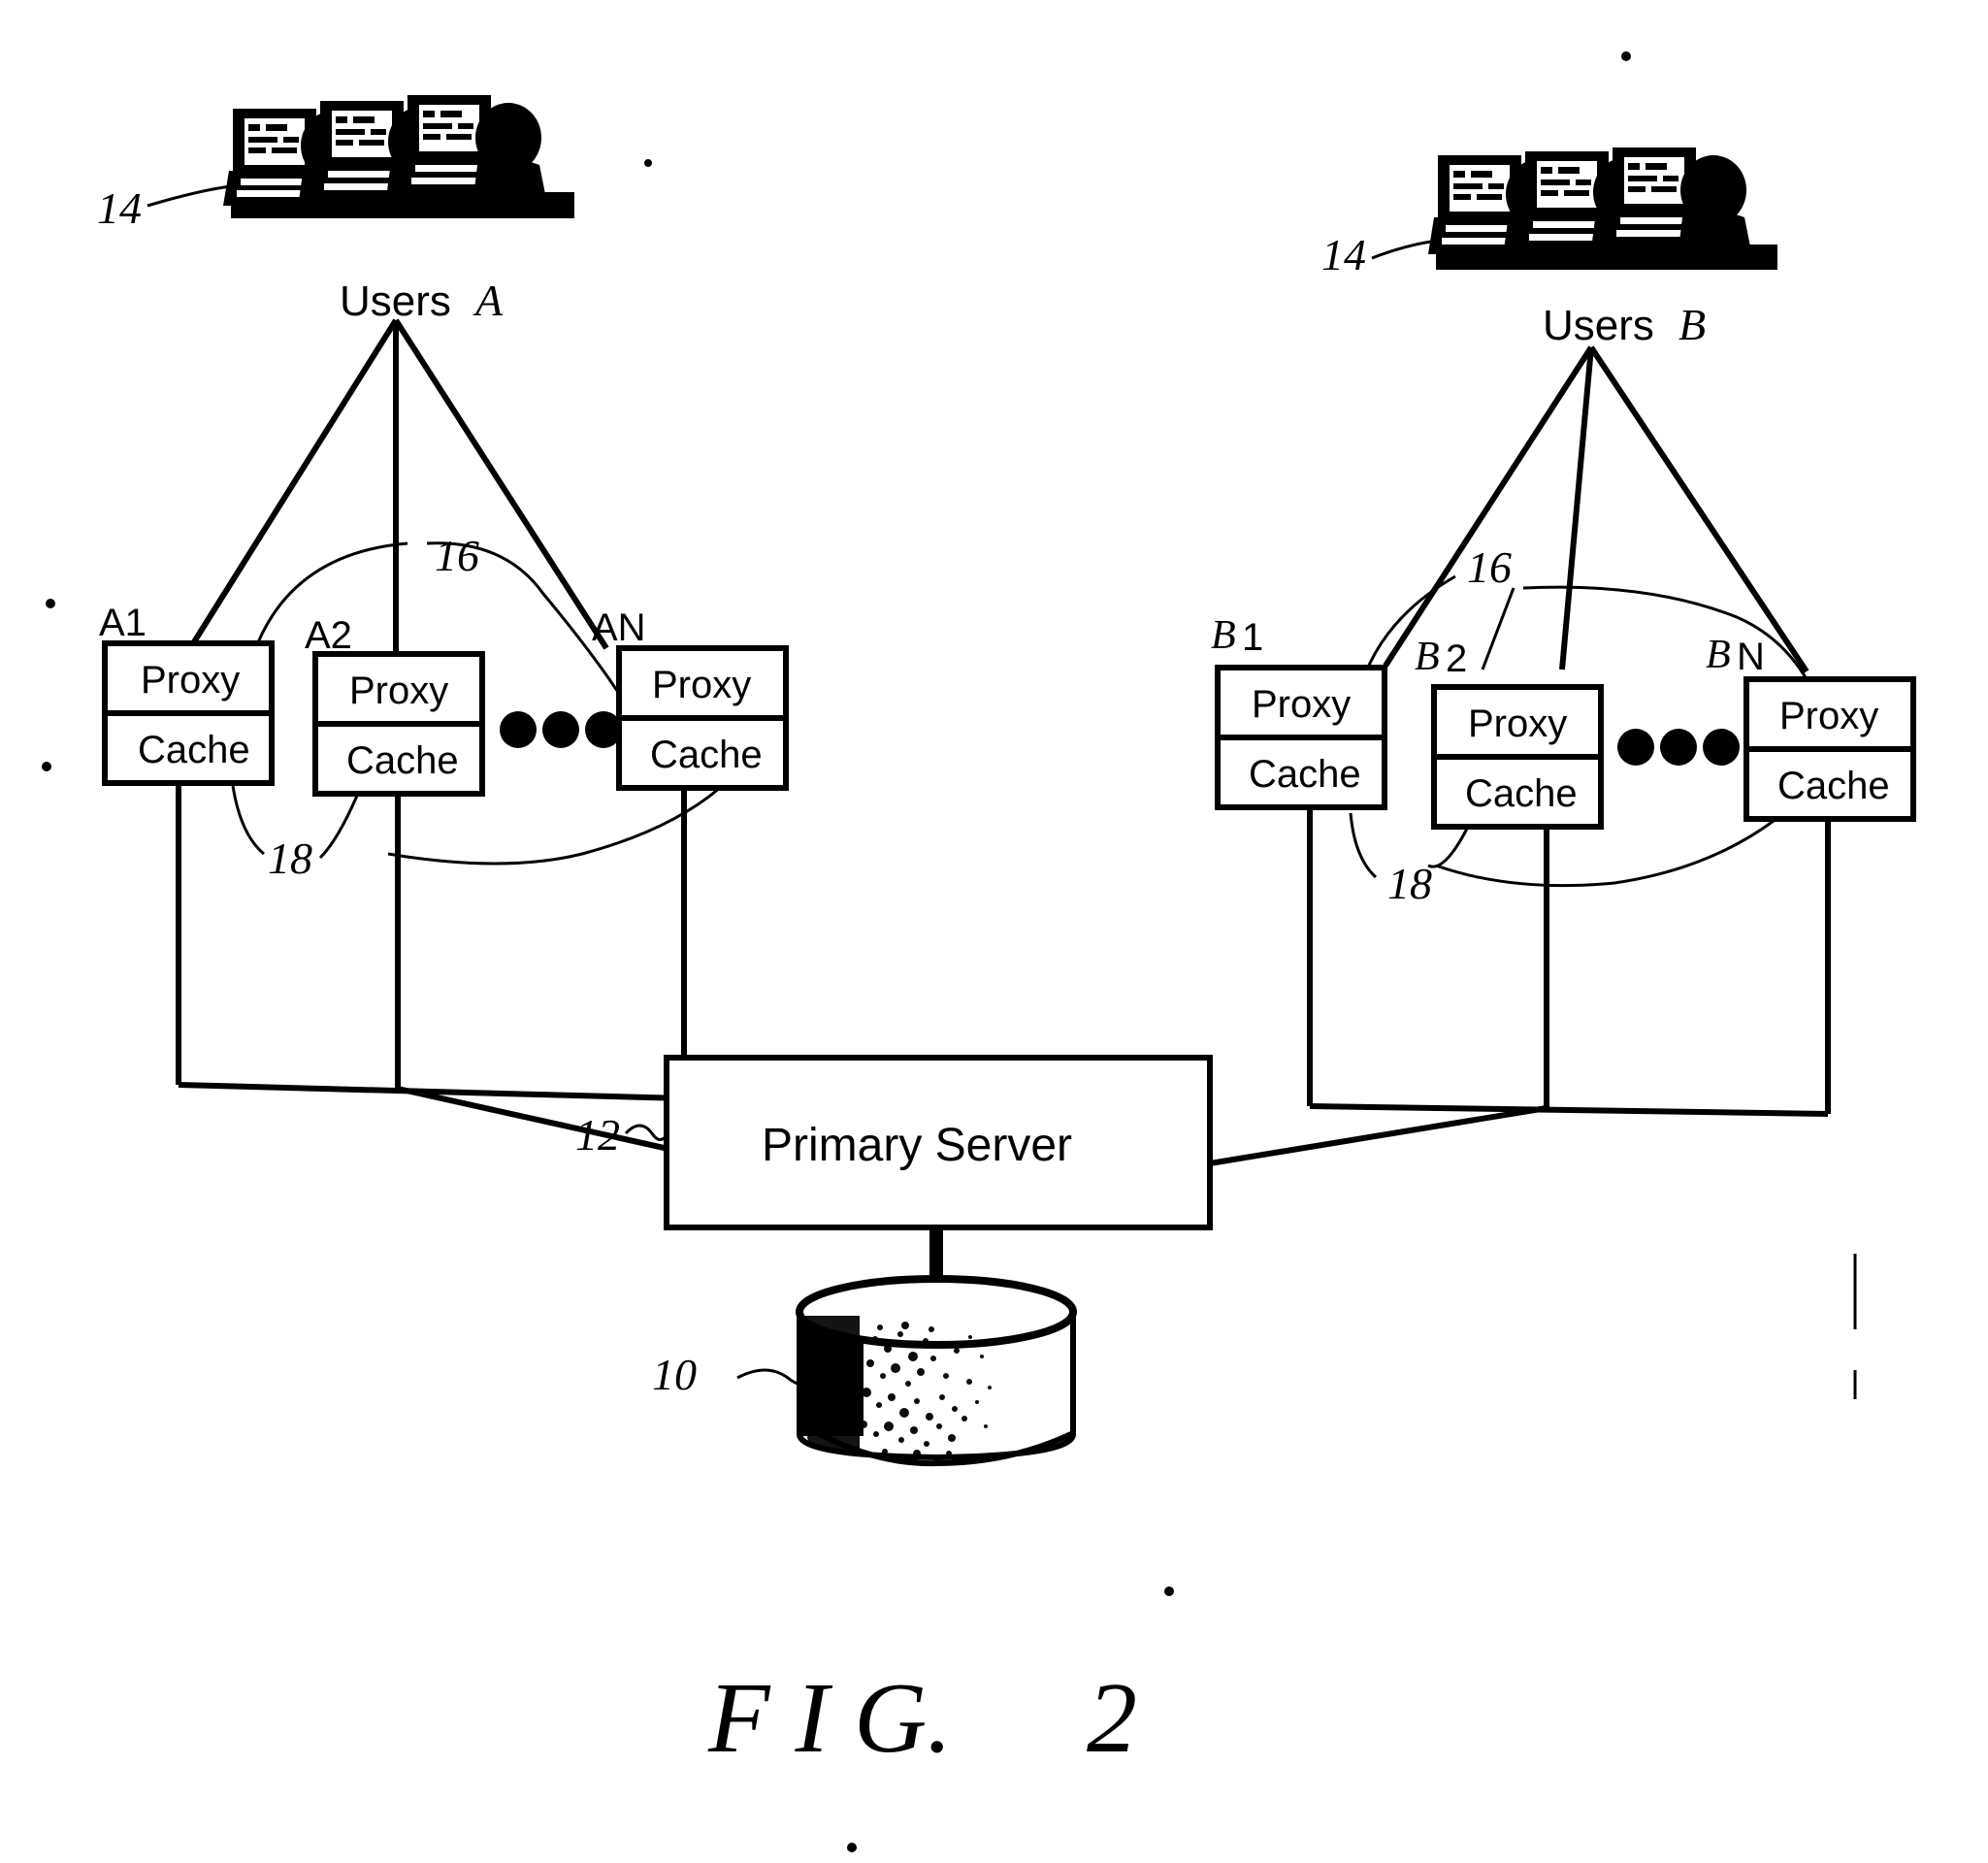  What do you see at coordinates (457, 555) in the screenshot?
I see `ref-16-a-text: 16` at bounding box center [457, 555].